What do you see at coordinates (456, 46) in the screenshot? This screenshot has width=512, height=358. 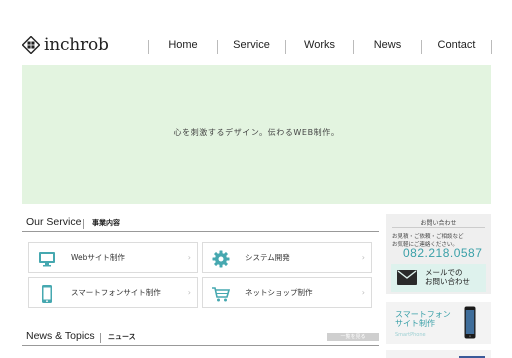 I see `nav-contact: Contact` at bounding box center [456, 46].